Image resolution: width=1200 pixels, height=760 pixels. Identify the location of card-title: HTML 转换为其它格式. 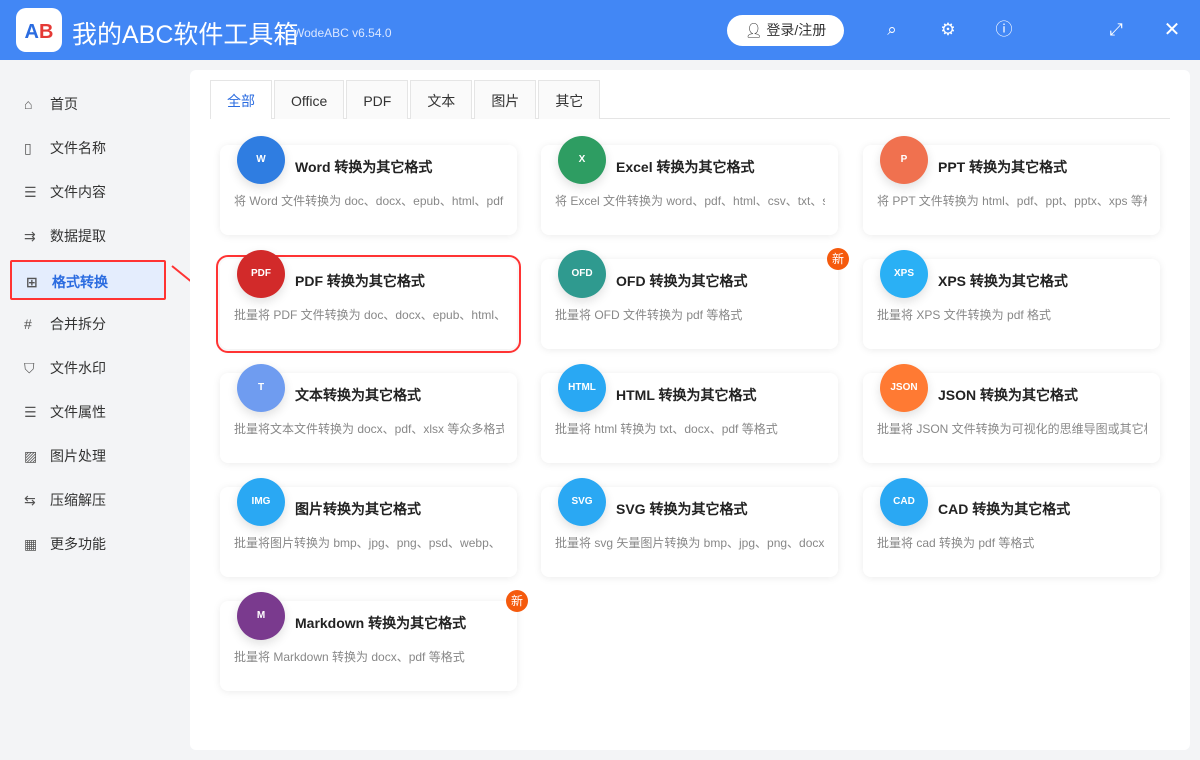
(686, 395).